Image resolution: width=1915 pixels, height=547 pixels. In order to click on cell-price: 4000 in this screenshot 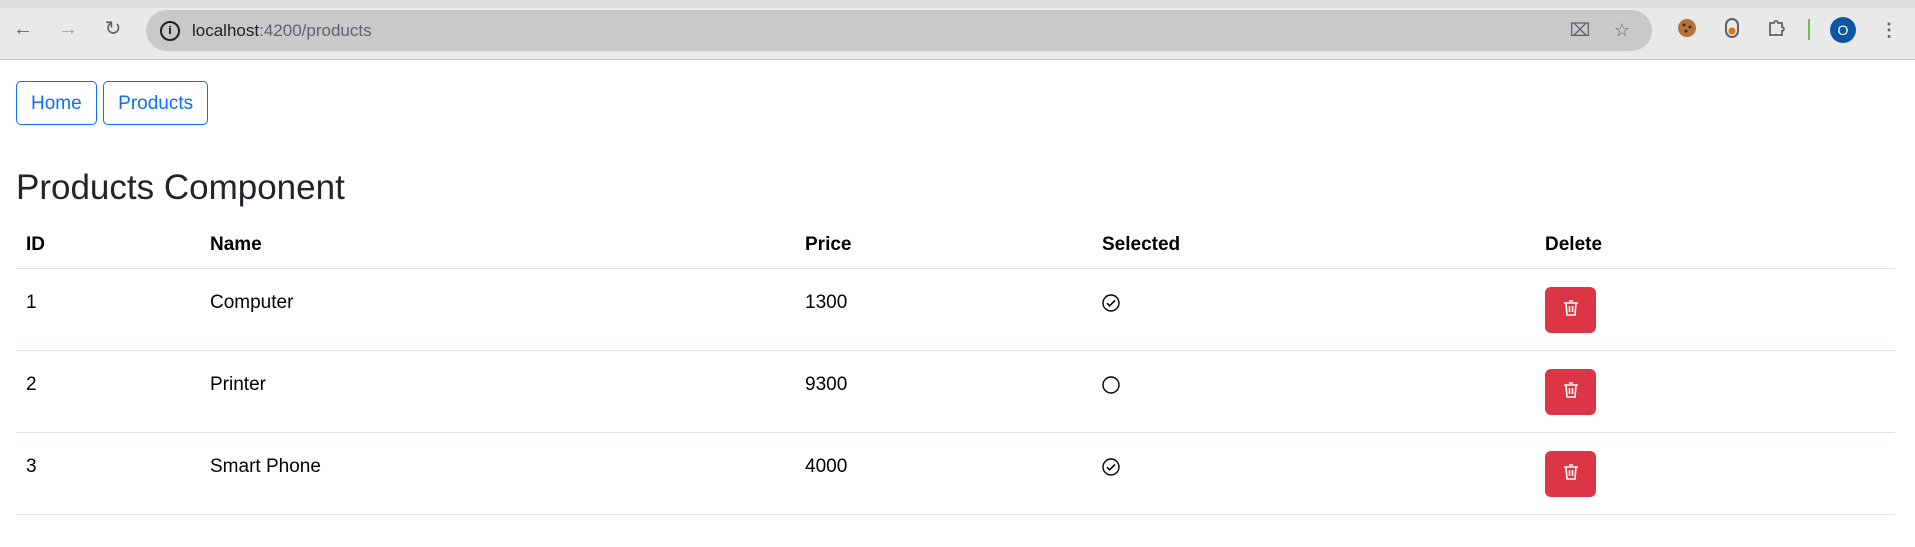, I will do `click(943, 473)`.